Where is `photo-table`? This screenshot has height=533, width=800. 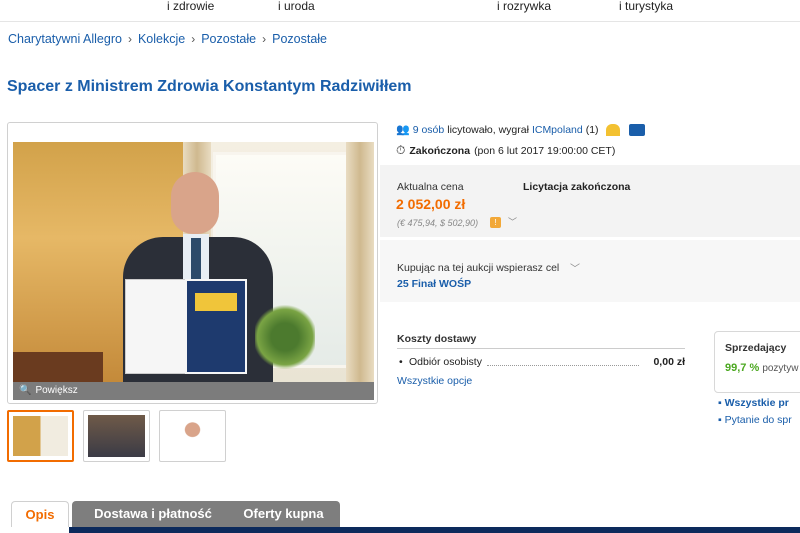 photo-table is located at coordinates (58, 367).